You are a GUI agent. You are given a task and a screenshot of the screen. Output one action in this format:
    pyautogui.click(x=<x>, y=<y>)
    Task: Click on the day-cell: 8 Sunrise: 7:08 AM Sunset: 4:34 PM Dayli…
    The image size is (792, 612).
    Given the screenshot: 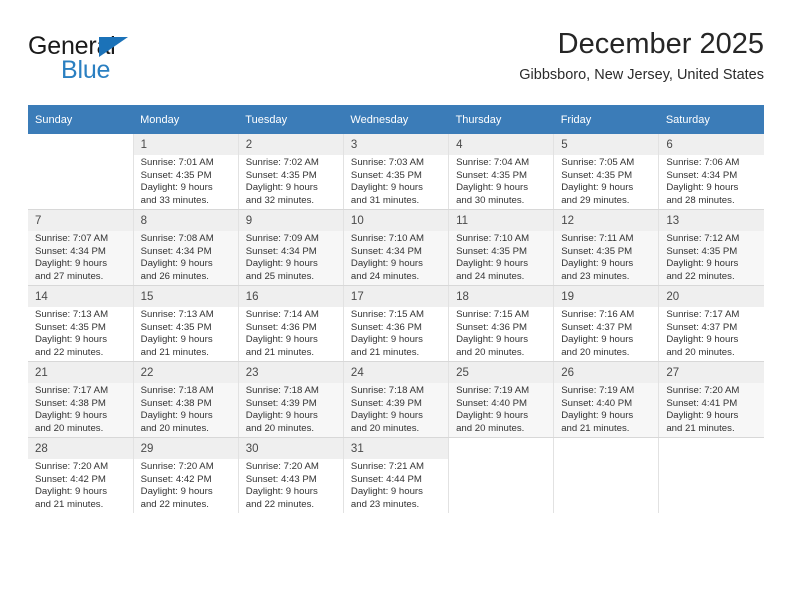 What is the action you would take?
    pyautogui.click(x=186, y=247)
    